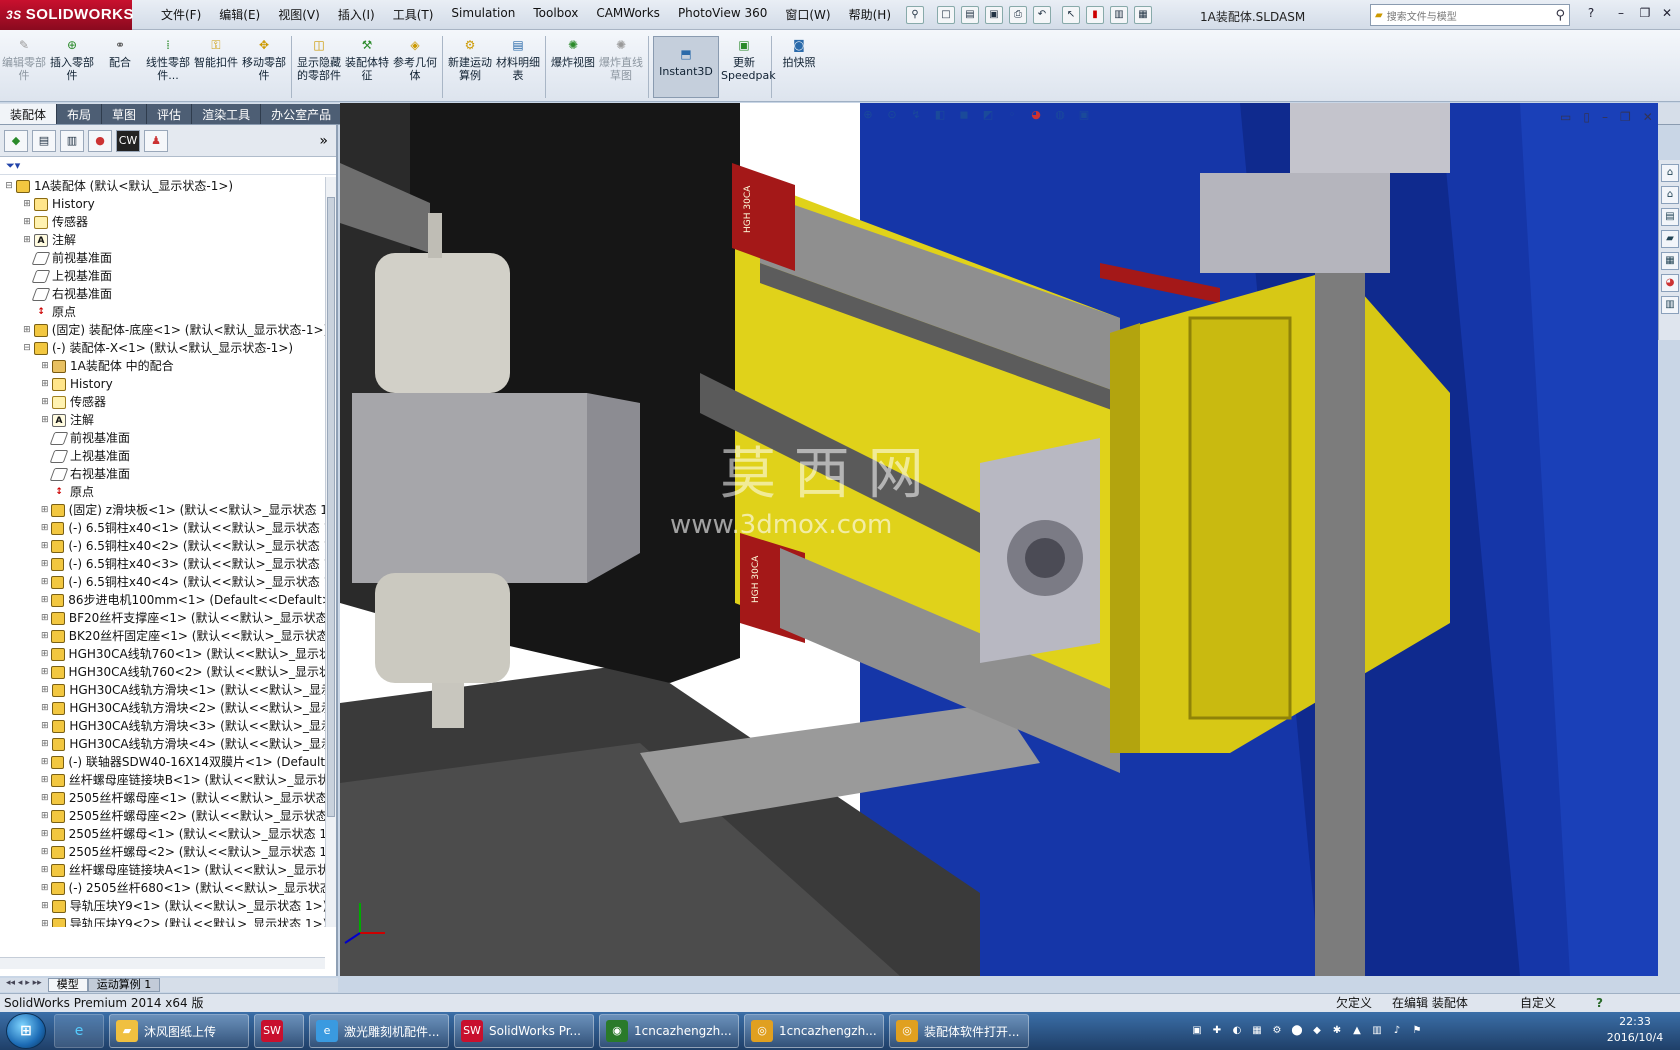 The height and width of the screenshot is (1050, 1680). I want to click on tab-4: 渲染工具, so click(227, 114).